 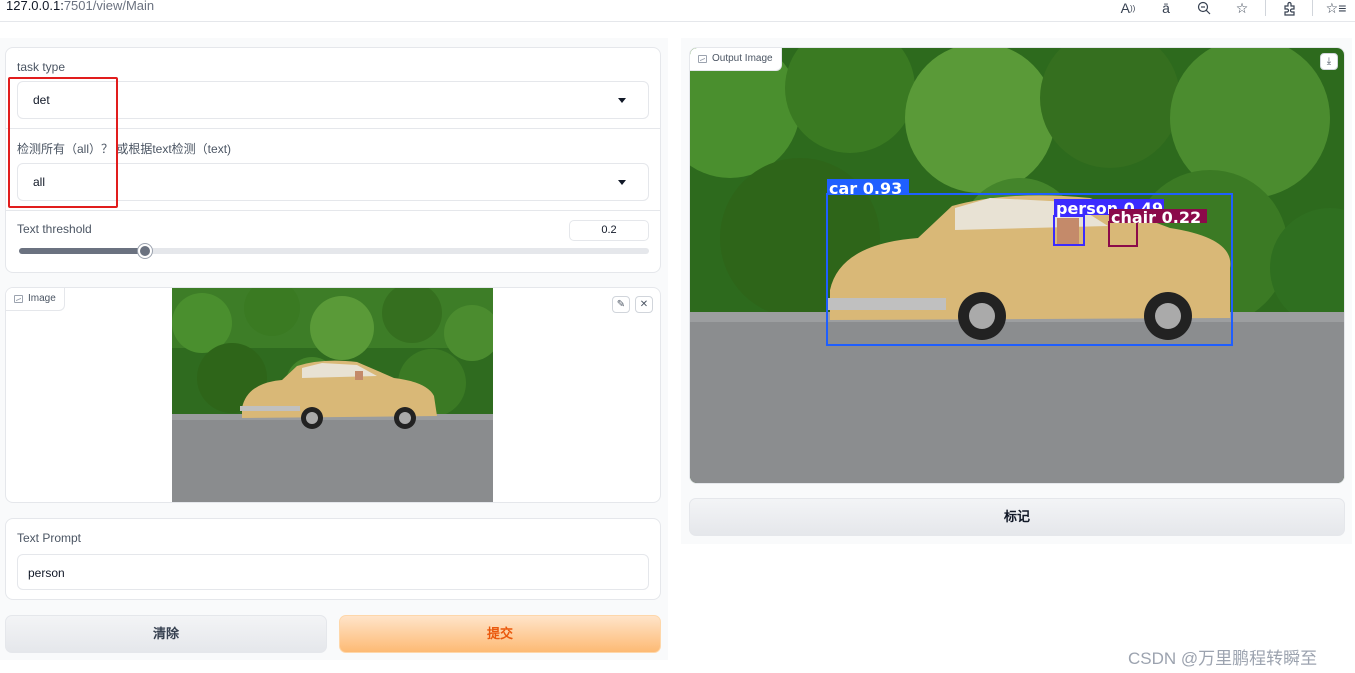 What do you see at coordinates (334, 251) in the screenshot?
I see `text-threshold-slider` at bounding box center [334, 251].